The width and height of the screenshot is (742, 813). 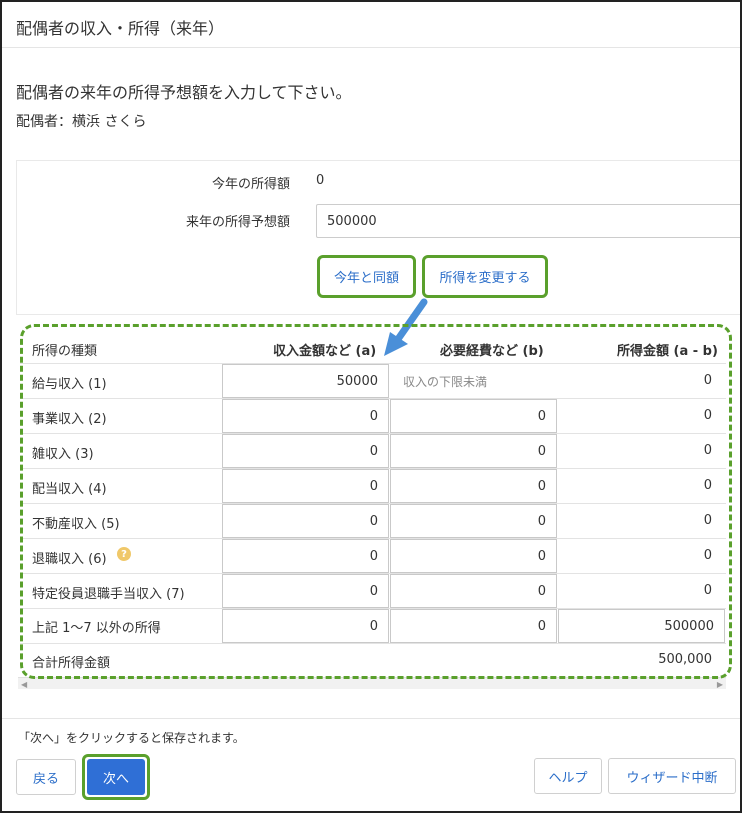 I want to click on row-label-real-estate: 不動産収入 (5), so click(x=76, y=524).